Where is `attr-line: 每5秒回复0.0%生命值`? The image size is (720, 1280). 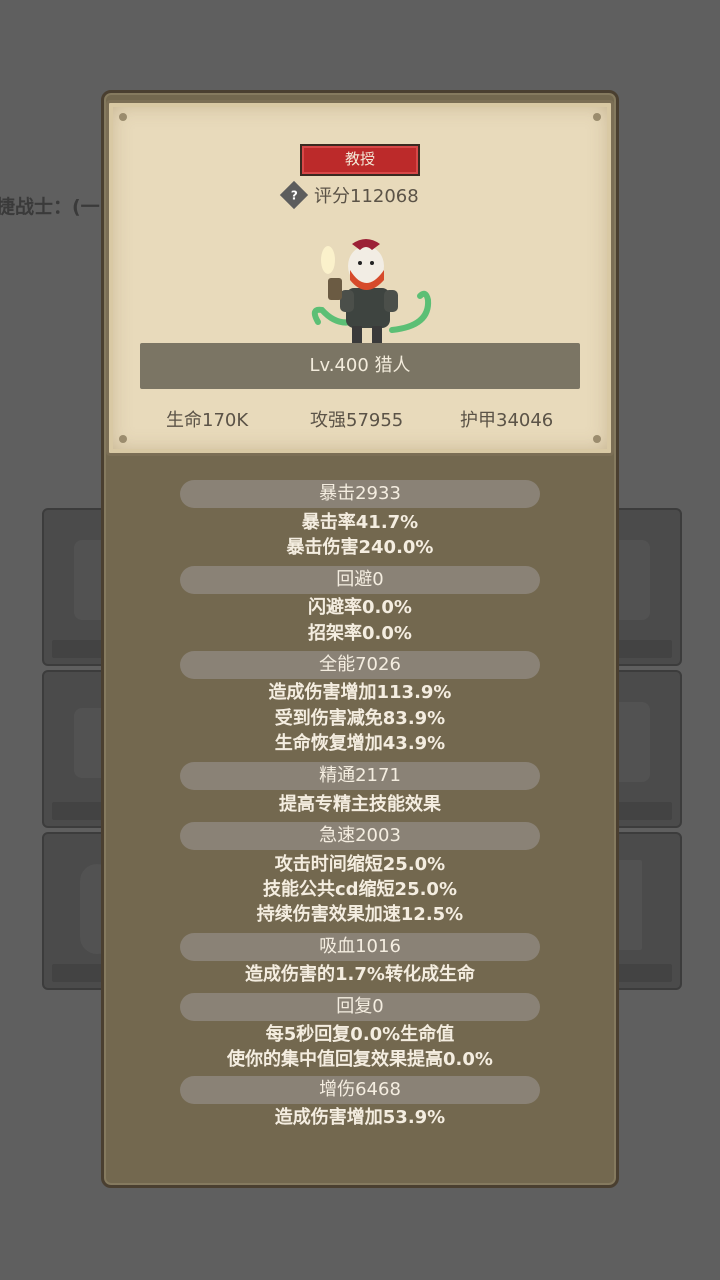
attr-line: 每5秒回复0.0%生命值 is located at coordinates (360, 1034).